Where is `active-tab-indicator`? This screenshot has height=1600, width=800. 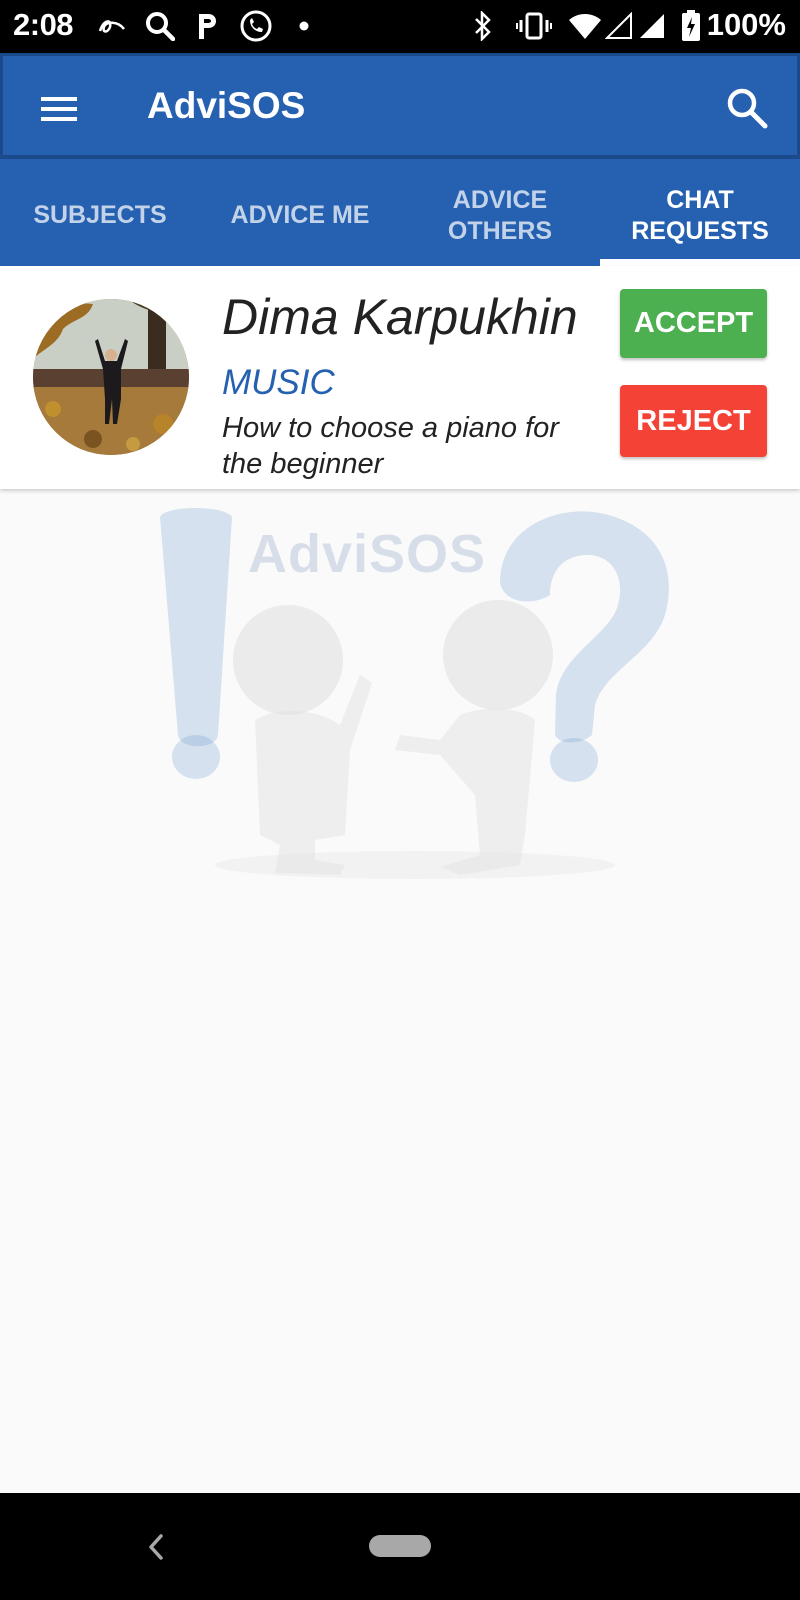
active-tab-indicator is located at coordinates (700, 262).